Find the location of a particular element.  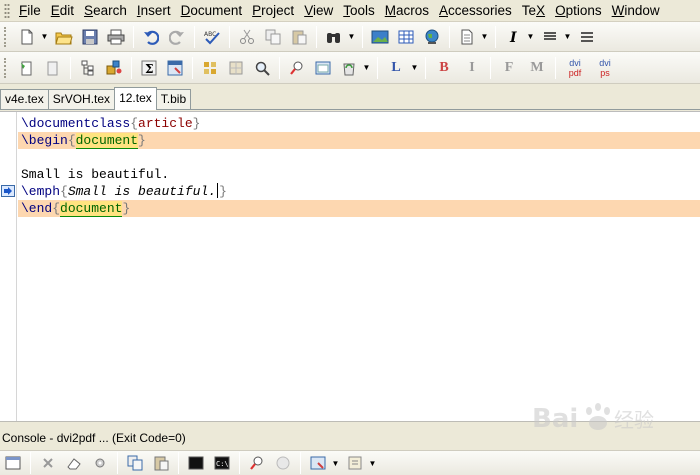

find-icon is located at coordinates (334, 37).